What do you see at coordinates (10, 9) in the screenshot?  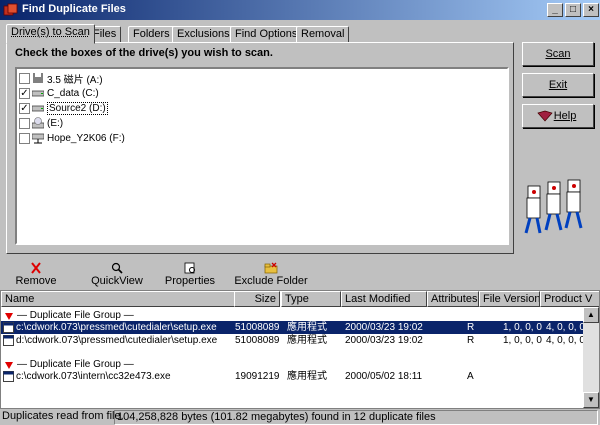 I see `app-icon` at bounding box center [10, 9].